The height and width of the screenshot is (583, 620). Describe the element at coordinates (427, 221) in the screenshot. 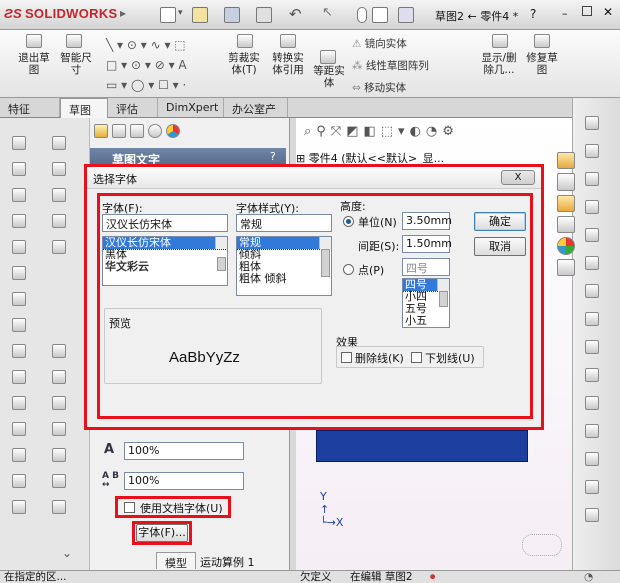

I see `unit-input: 3.50mm` at that location.